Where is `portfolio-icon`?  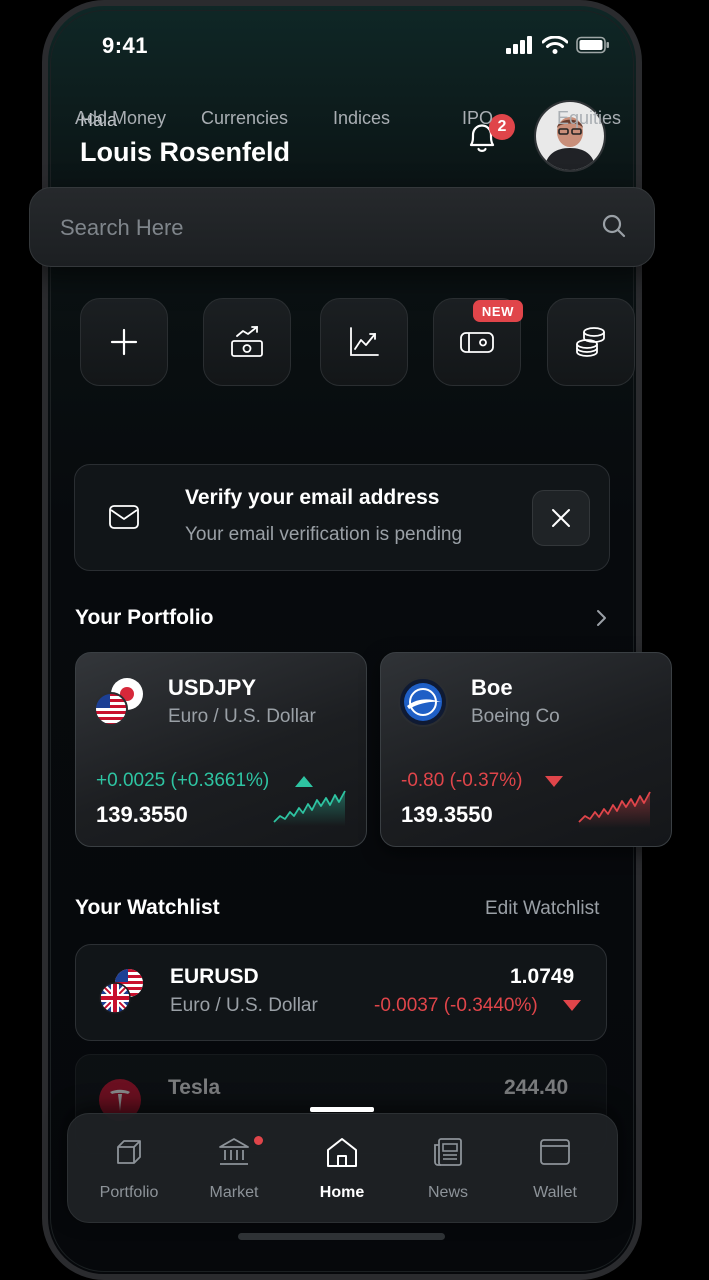
portfolio-icon is located at coordinates (129, 1152).